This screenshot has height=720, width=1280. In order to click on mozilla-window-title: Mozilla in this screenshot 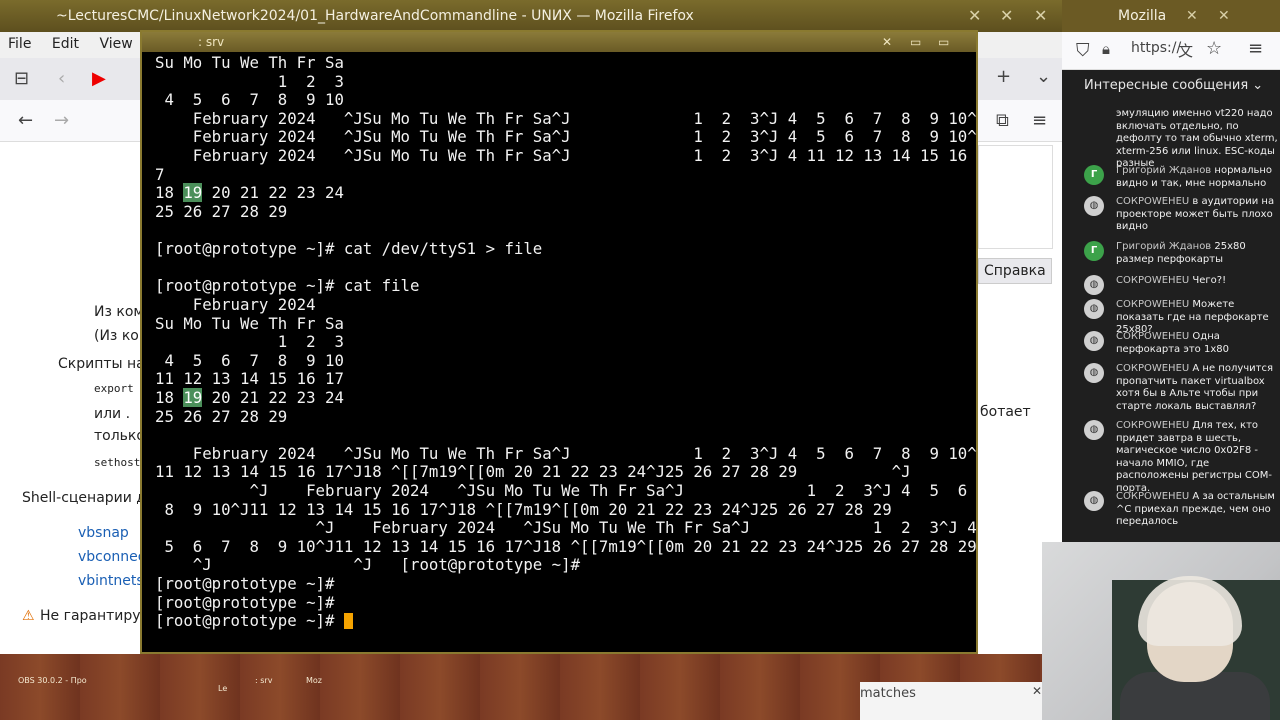, I will do `click(1142, 16)`.